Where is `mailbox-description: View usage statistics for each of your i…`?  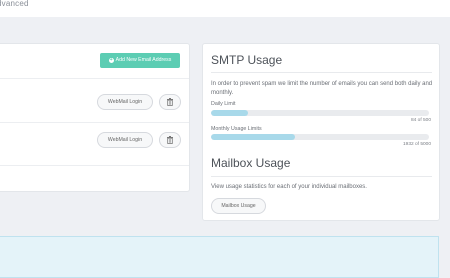
mailbox-description: View usage statistics for each of your i… is located at coordinates (289, 187).